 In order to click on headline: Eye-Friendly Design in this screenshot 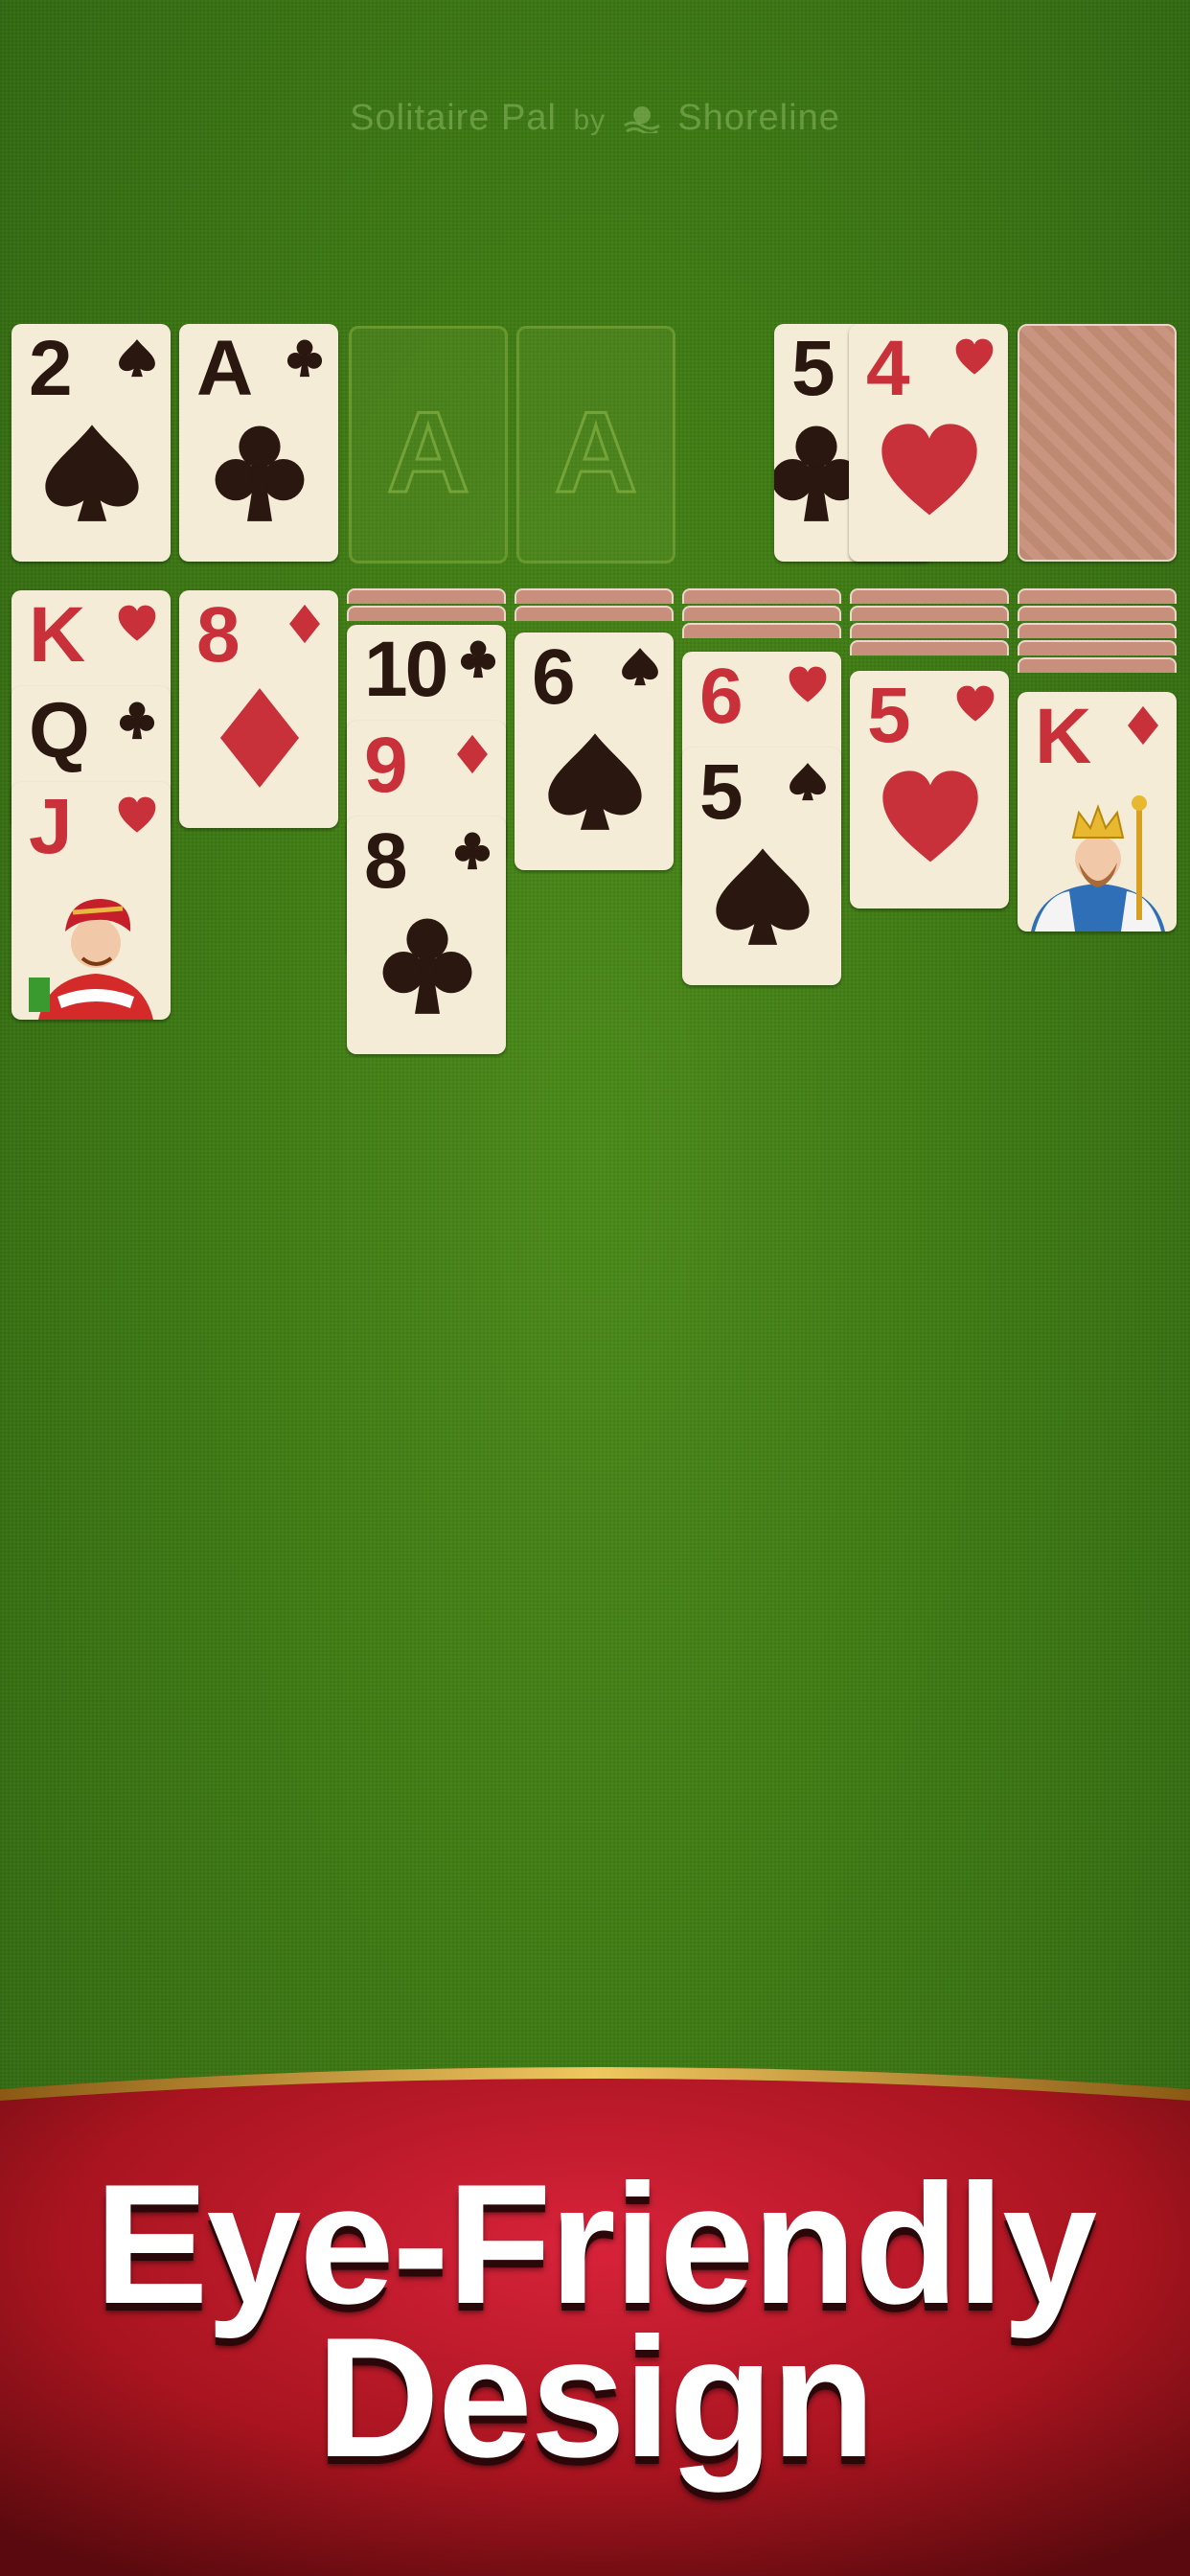, I will do `click(595, 2321)`.